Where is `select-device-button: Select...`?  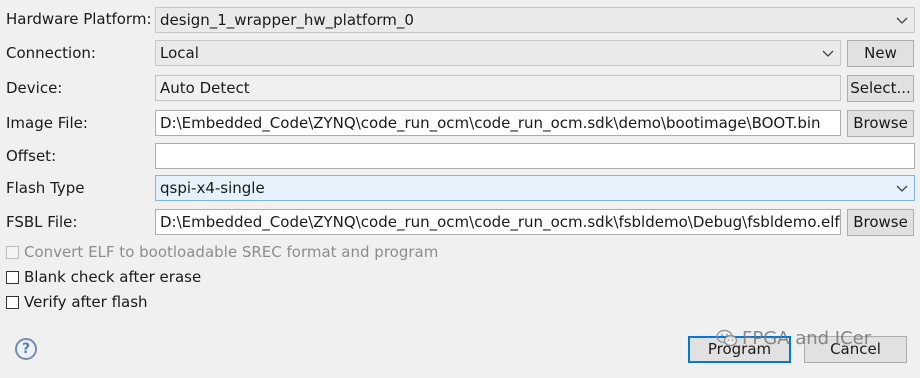 select-device-button: Select... is located at coordinates (880, 88).